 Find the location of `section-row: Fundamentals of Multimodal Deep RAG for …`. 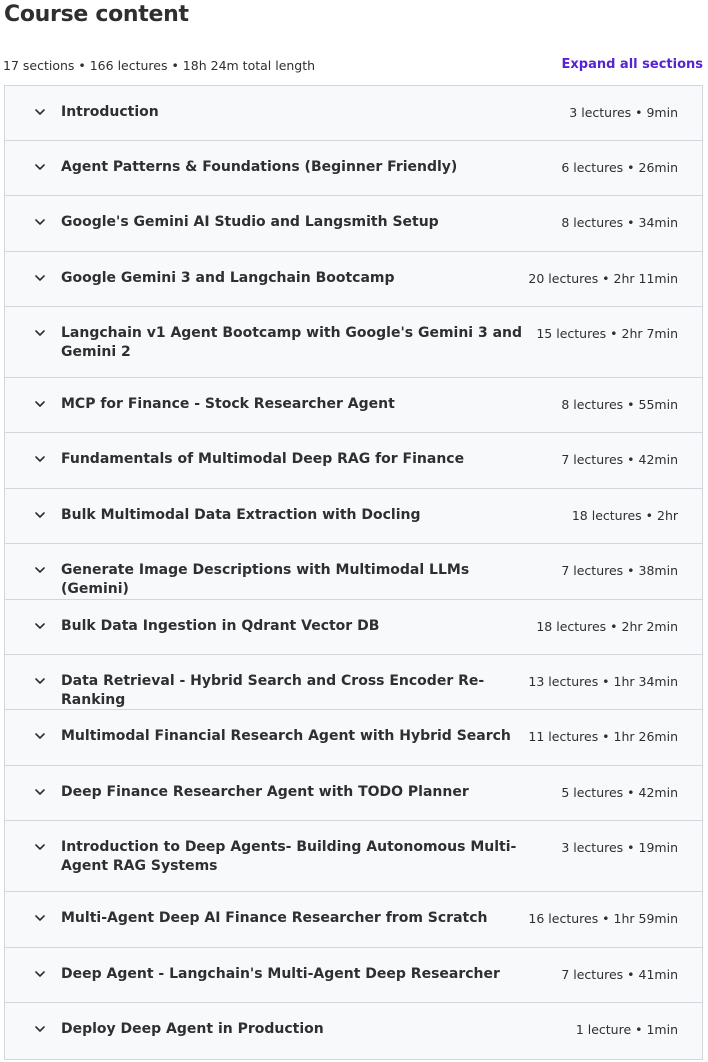

section-row: Fundamentals of Multimodal Deep RAG for … is located at coordinates (353, 461).